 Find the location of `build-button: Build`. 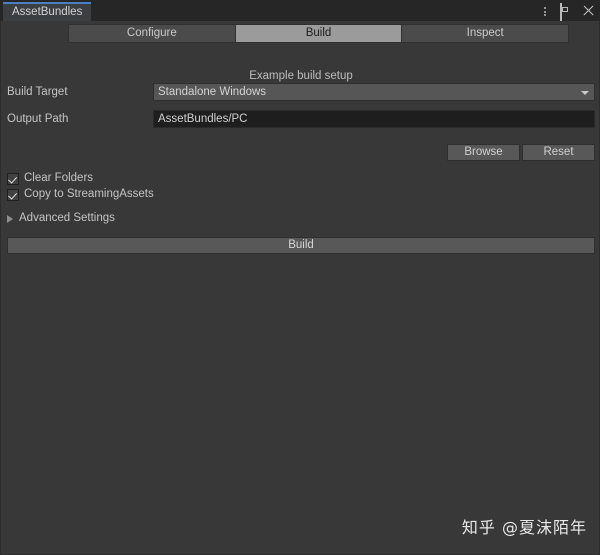

build-button: Build is located at coordinates (301, 245).